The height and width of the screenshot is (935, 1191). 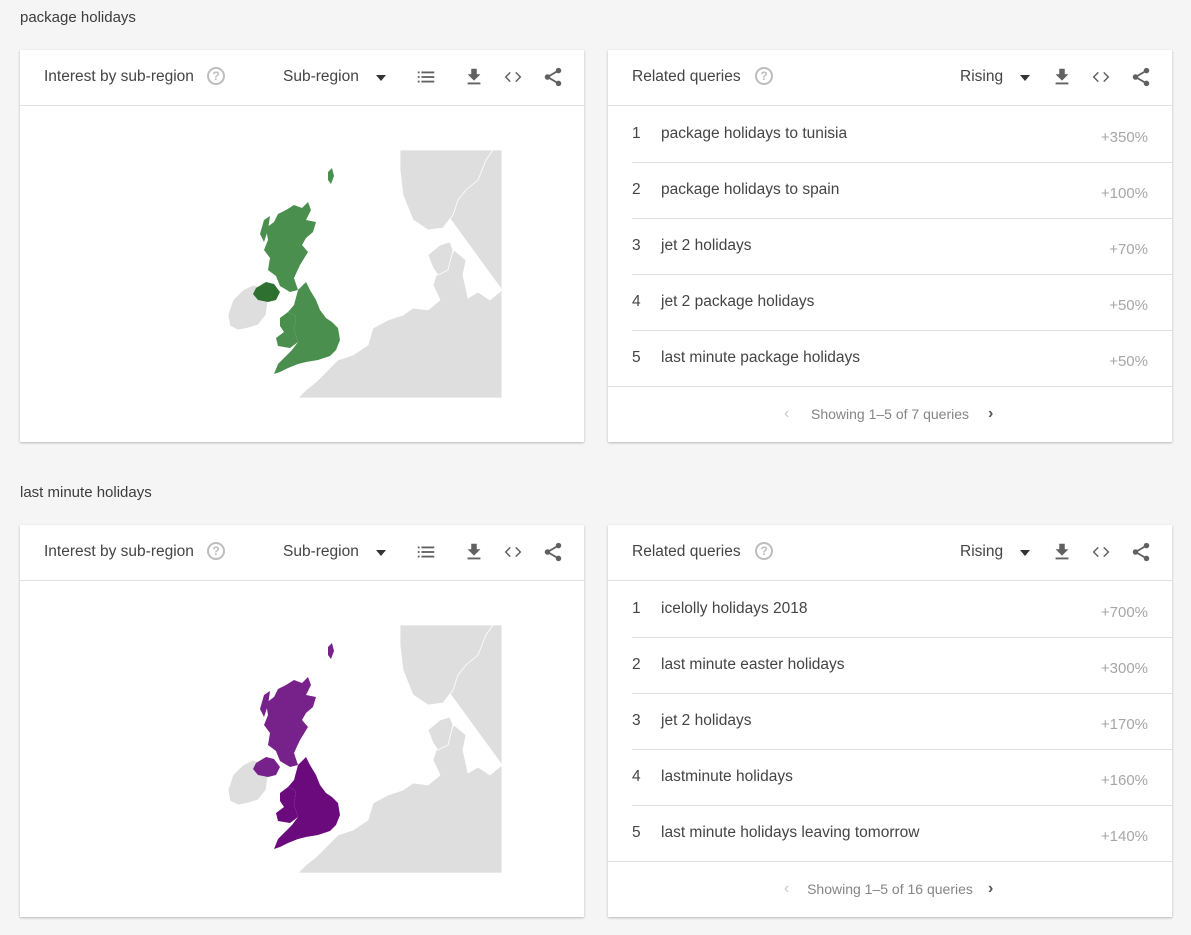 What do you see at coordinates (734, 609) in the screenshot?
I see `query-text: icelolly holidays 2018` at bounding box center [734, 609].